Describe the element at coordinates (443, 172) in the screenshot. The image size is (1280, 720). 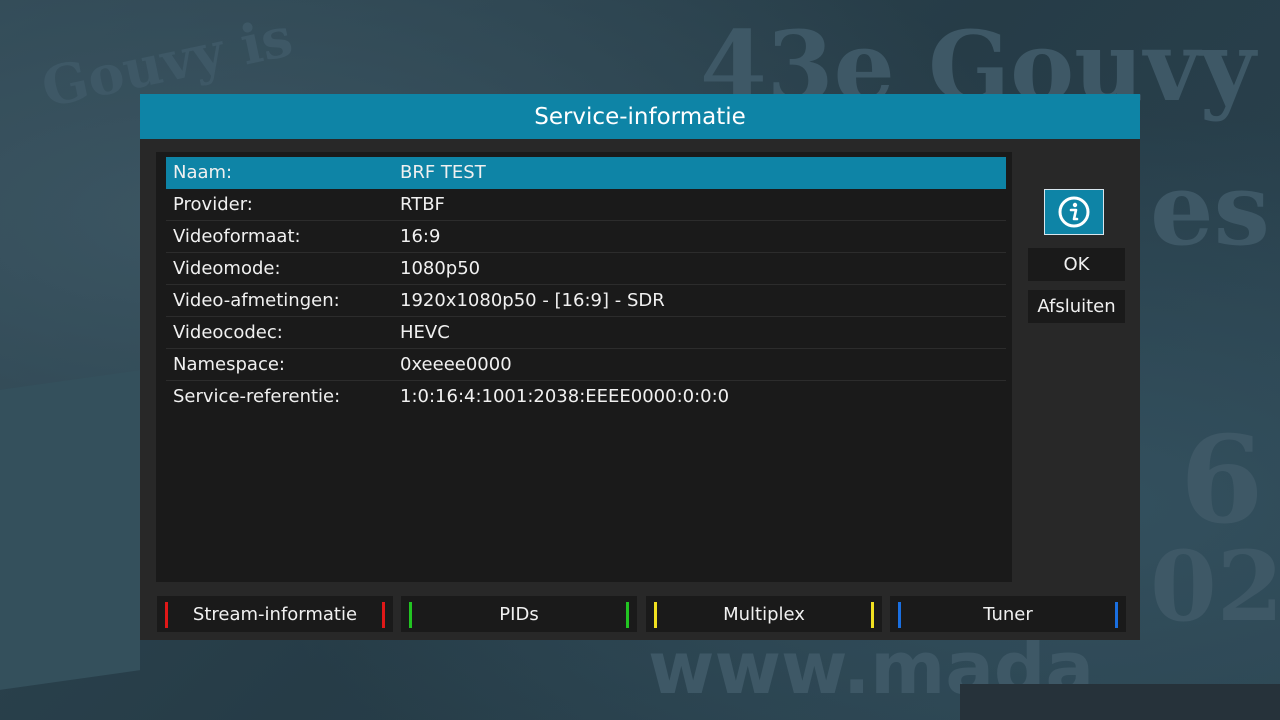
I see `row-value: BRF TEST` at that location.